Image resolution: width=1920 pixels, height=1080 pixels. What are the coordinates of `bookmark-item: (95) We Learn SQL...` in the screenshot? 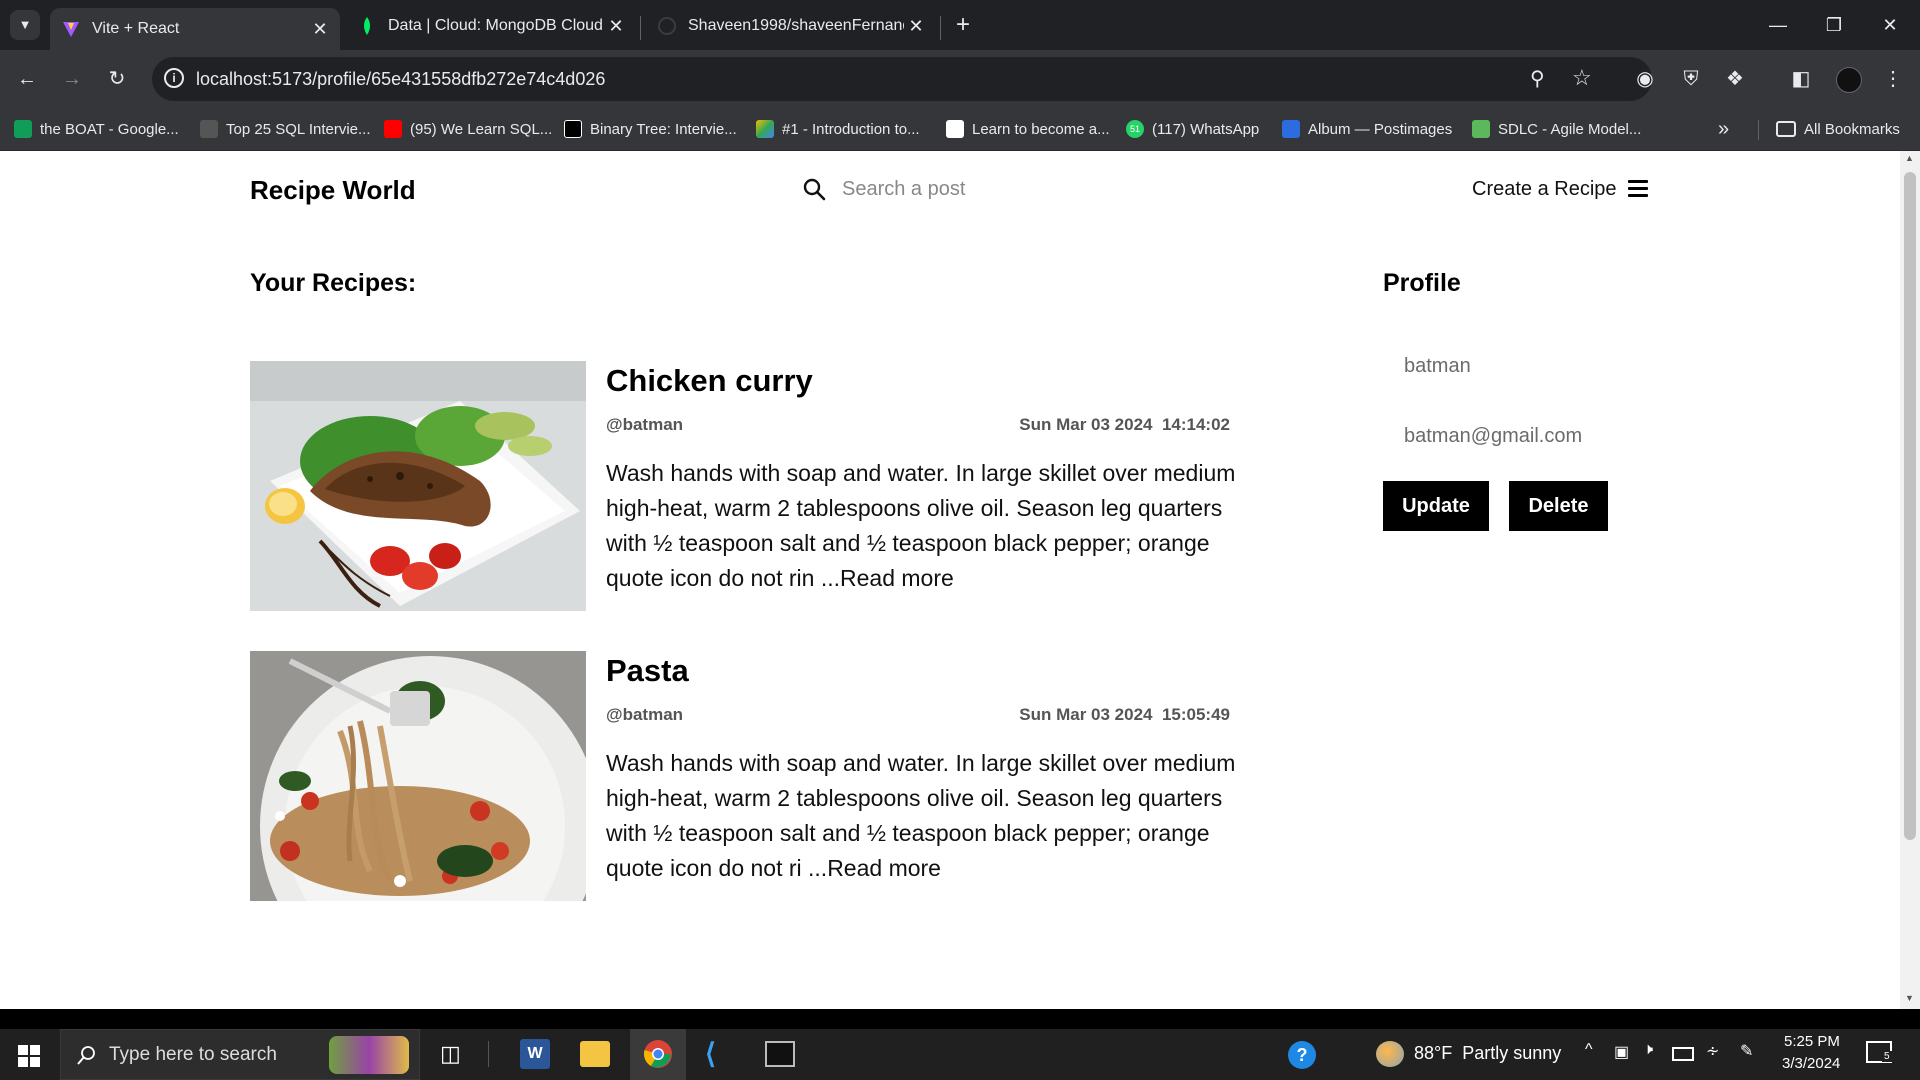 It's located at (468, 129).